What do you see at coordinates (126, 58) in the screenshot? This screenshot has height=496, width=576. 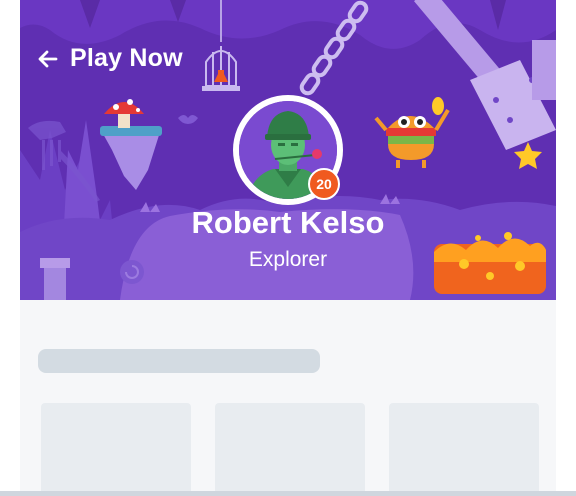 I see `back-link-label: Play Now` at bounding box center [126, 58].